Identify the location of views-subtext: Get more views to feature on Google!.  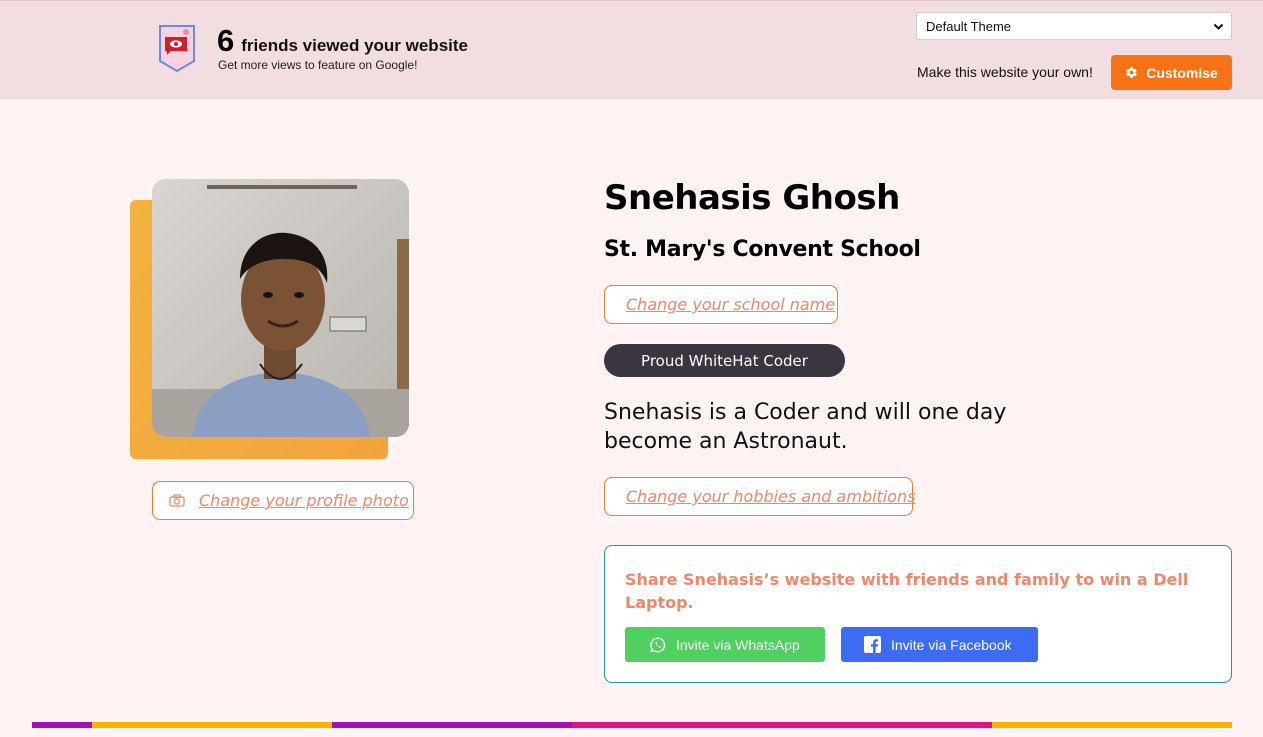
(318, 65).